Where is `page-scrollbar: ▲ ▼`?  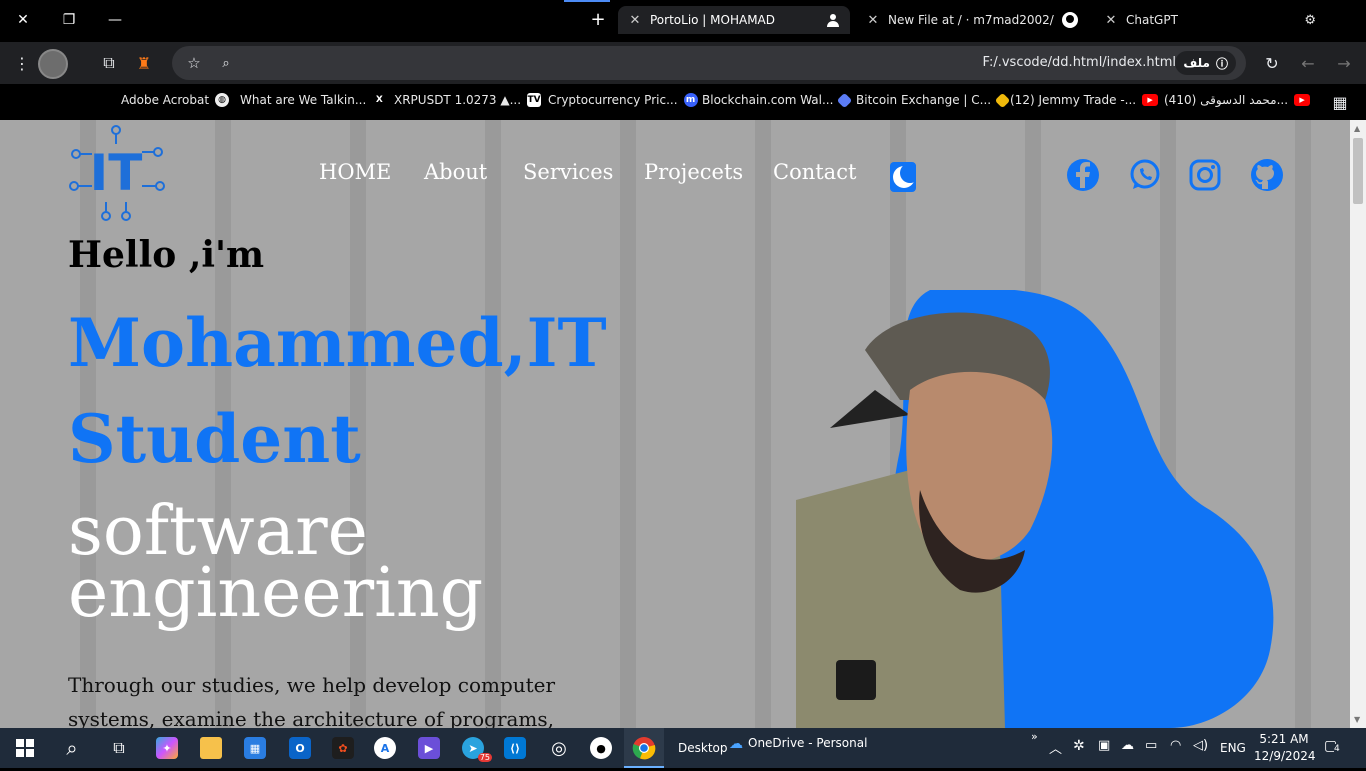 page-scrollbar: ▲ ▼ is located at coordinates (1358, 424).